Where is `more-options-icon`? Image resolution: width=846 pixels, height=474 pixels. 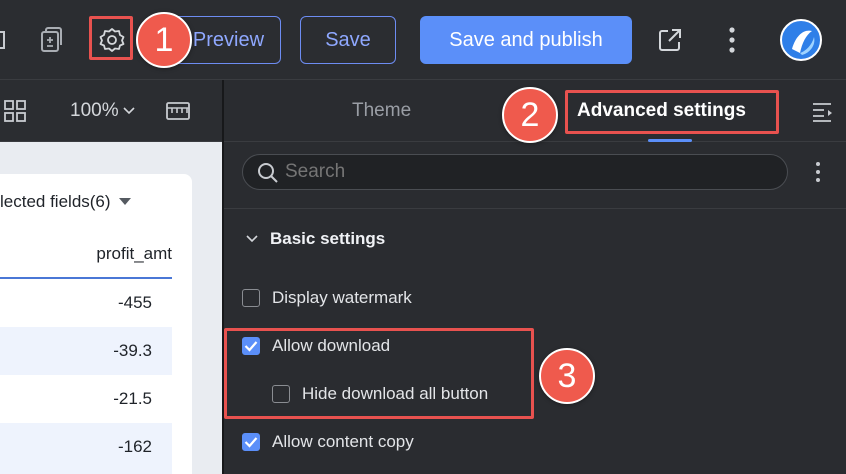 more-options-icon is located at coordinates (818, 172).